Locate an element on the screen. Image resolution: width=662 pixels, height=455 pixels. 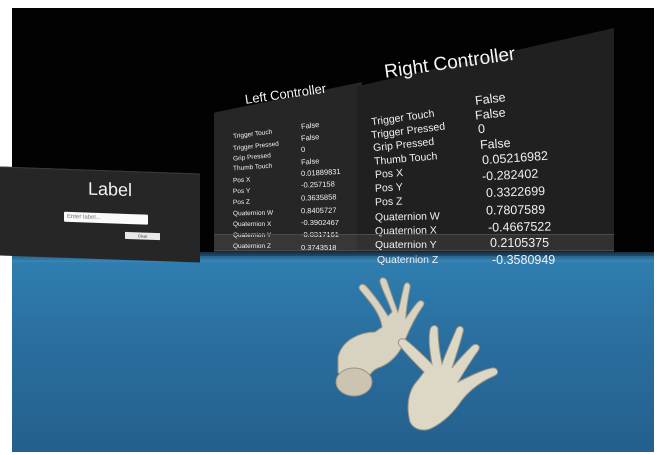
left-hand-icon is located at coordinates (380, 337).